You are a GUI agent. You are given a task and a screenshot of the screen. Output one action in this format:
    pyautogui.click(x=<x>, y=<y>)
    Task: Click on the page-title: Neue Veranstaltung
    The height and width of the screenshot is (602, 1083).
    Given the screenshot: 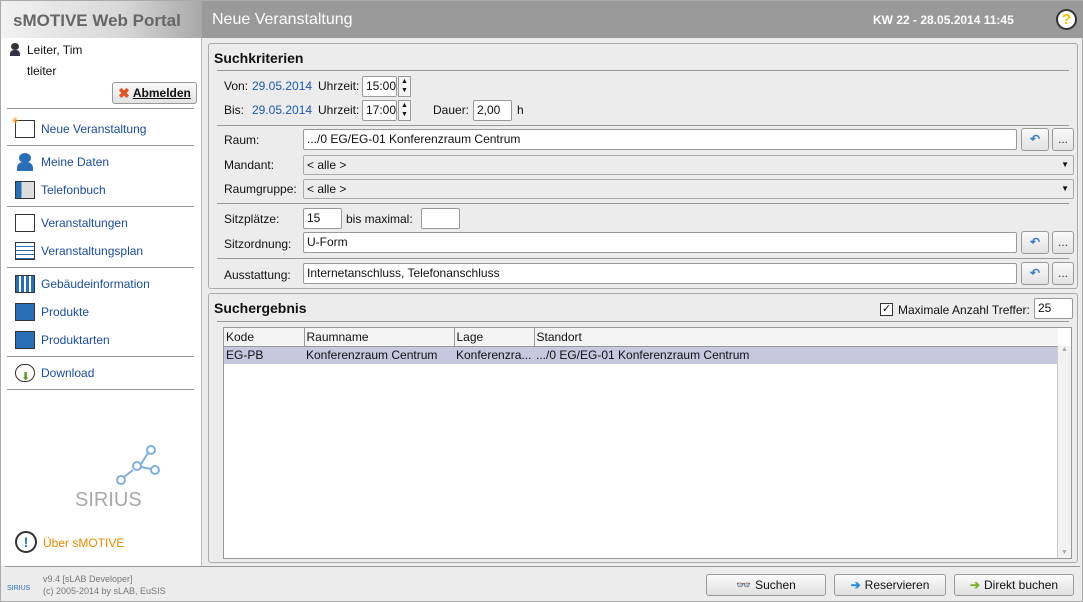 What is the action you would take?
    pyautogui.click(x=282, y=19)
    